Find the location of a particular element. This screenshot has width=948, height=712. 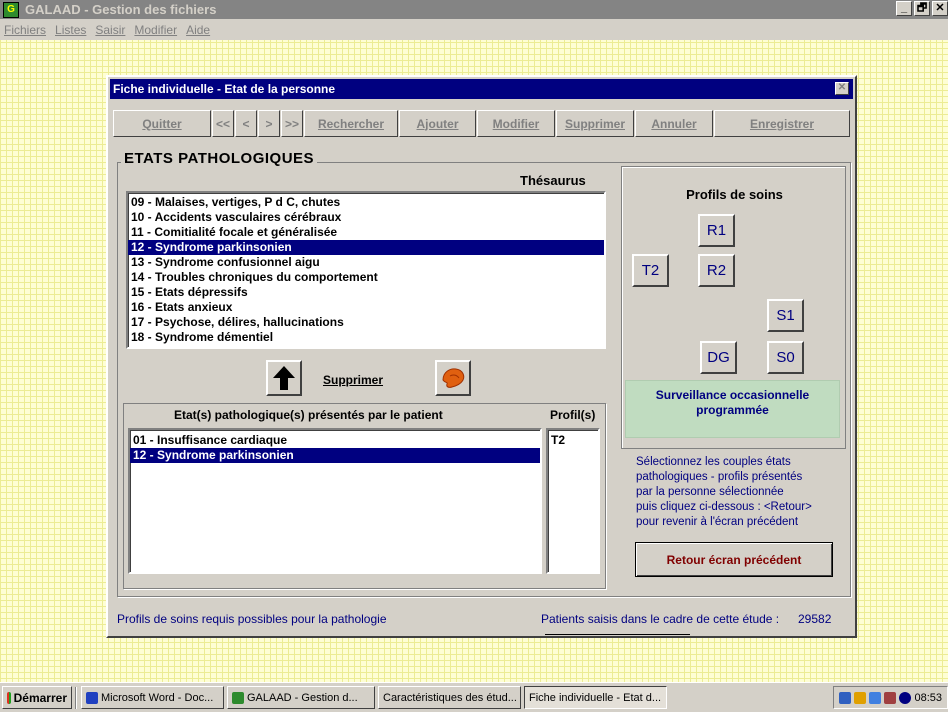

next-record-button: > is located at coordinates (269, 123).